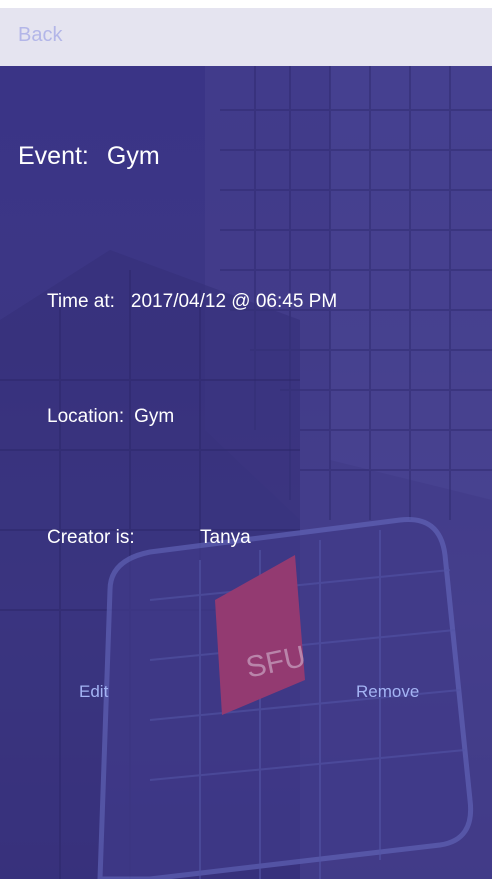 This screenshot has height=879, width=492. What do you see at coordinates (387, 692) in the screenshot?
I see `remove-button: Remove` at bounding box center [387, 692].